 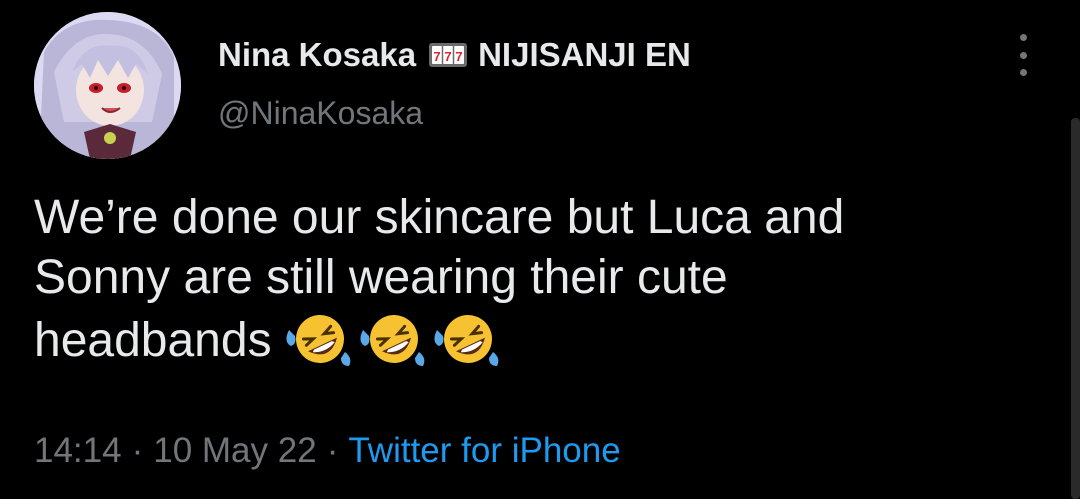 What do you see at coordinates (78, 450) in the screenshot?
I see `tweet-time: 14:14` at bounding box center [78, 450].